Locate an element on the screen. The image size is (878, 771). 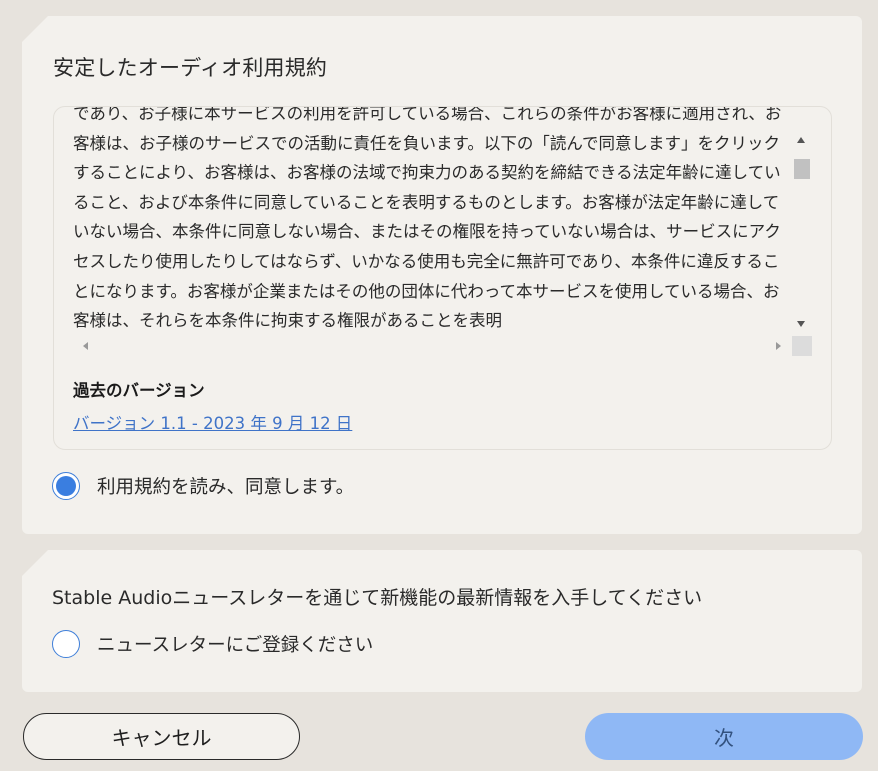
cancel-button: キャンセル is located at coordinates (161, 736).